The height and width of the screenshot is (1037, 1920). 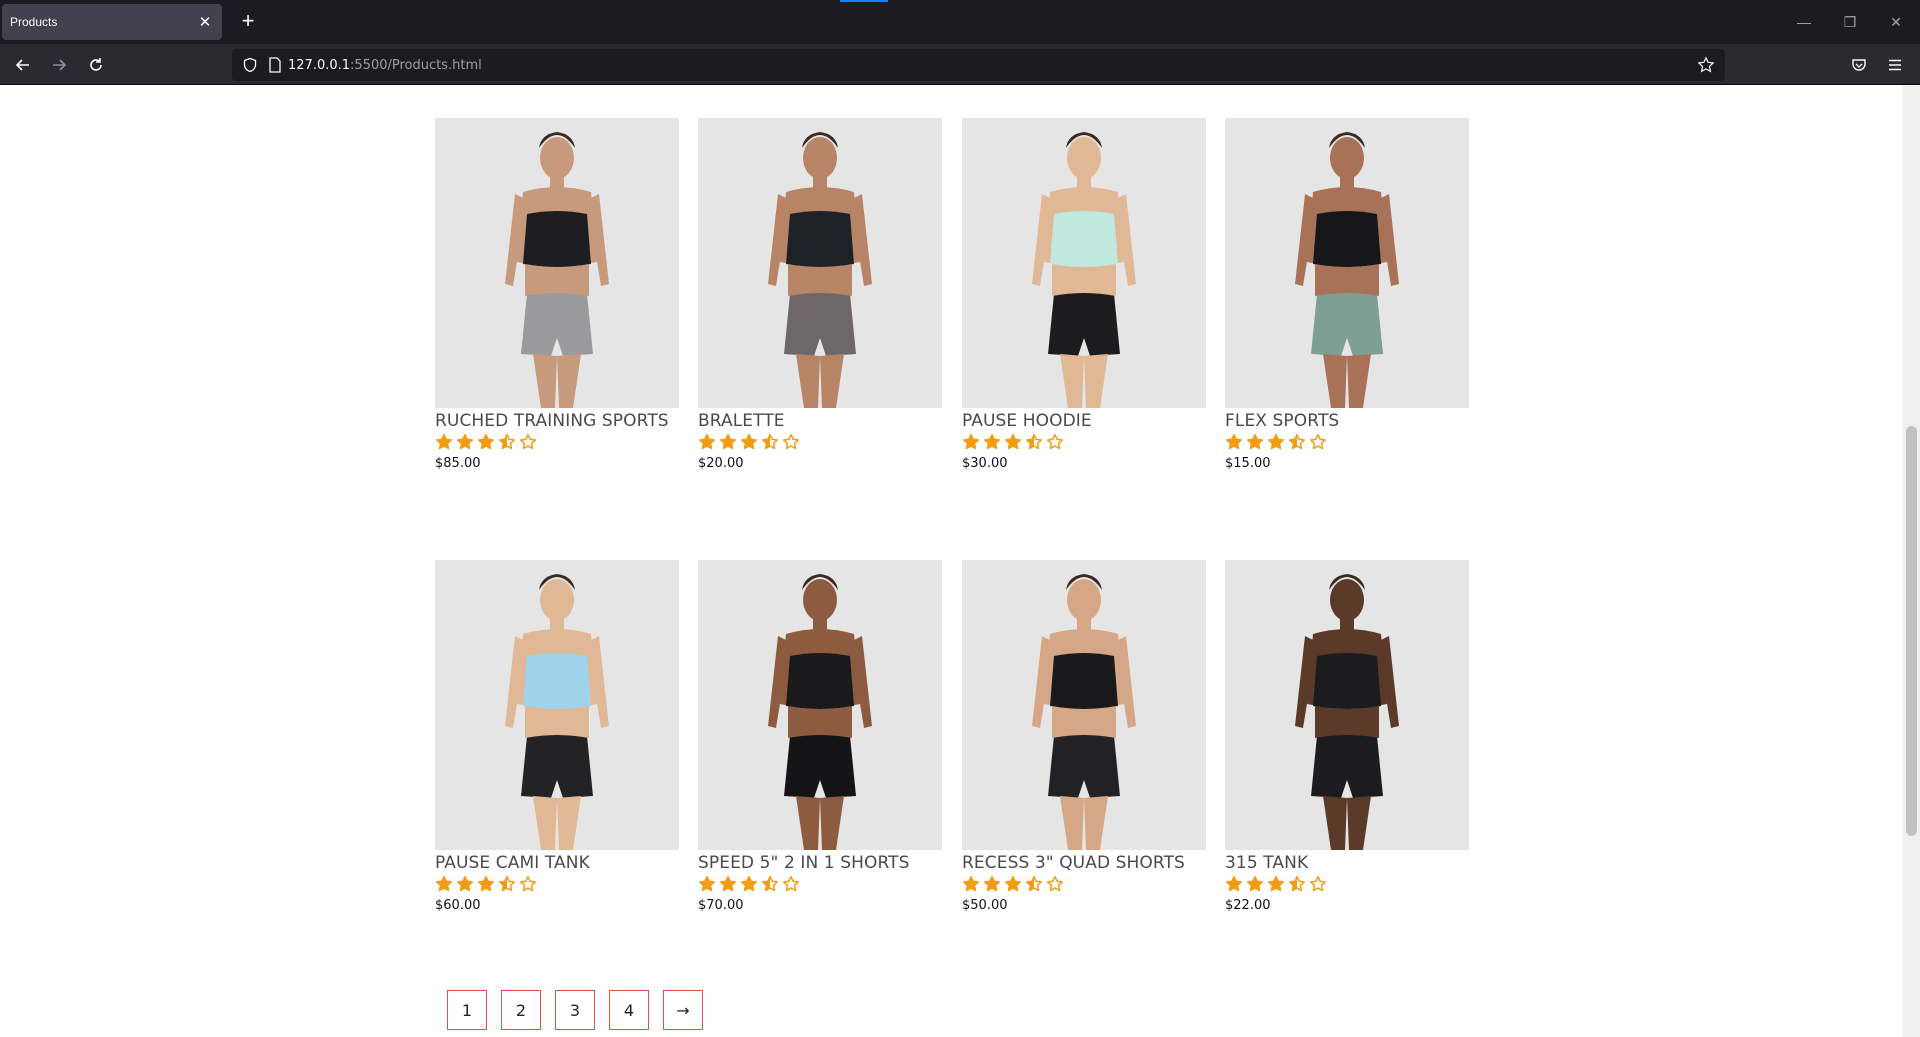 What do you see at coordinates (985, 463) in the screenshot?
I see `product-price: $30.00` at bounding box center [985, 463].